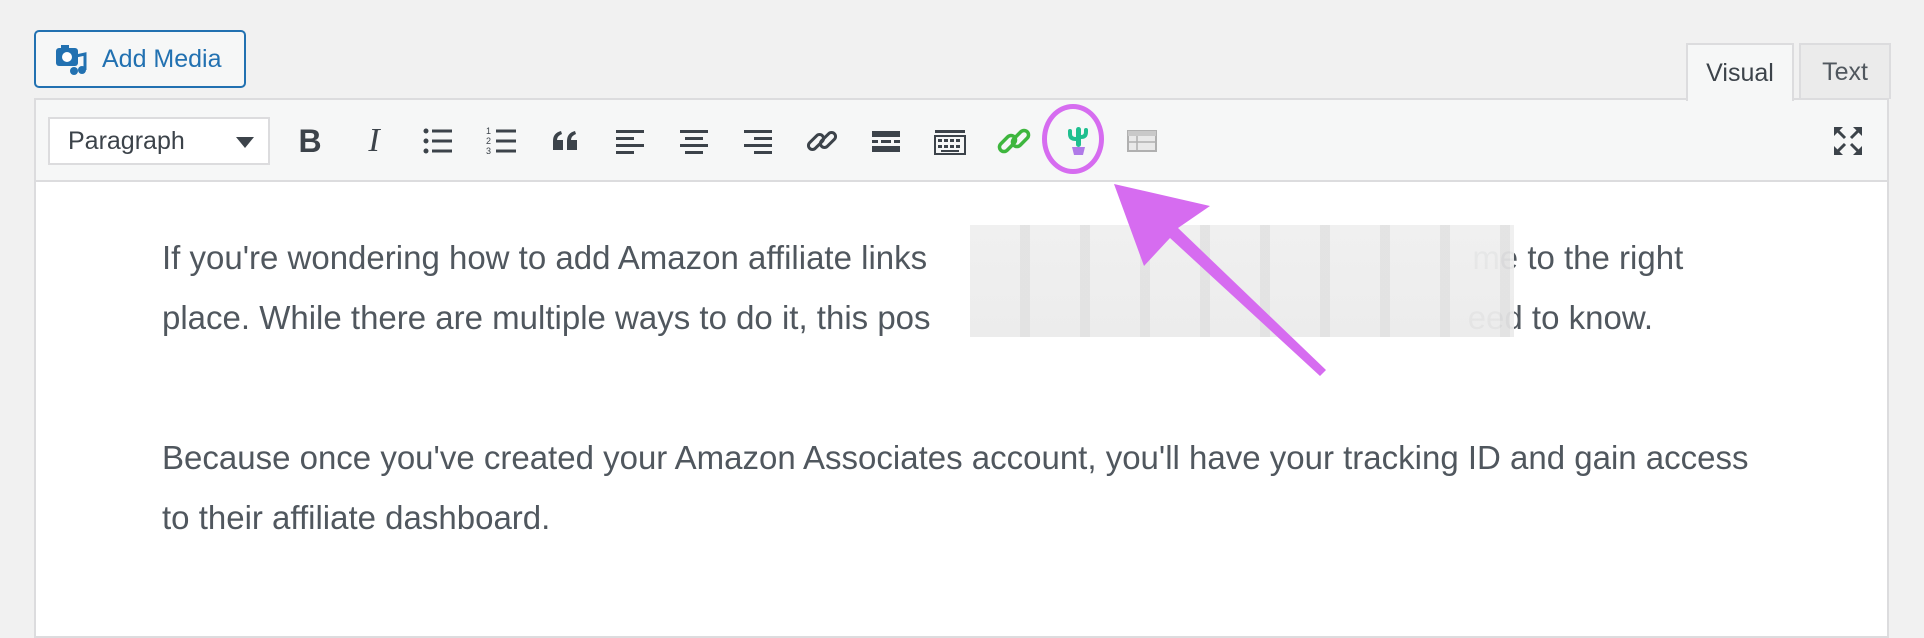 The height and width of the screenshot is (638, 1924). I want to click on green-link-icon, so click(1014, 141).